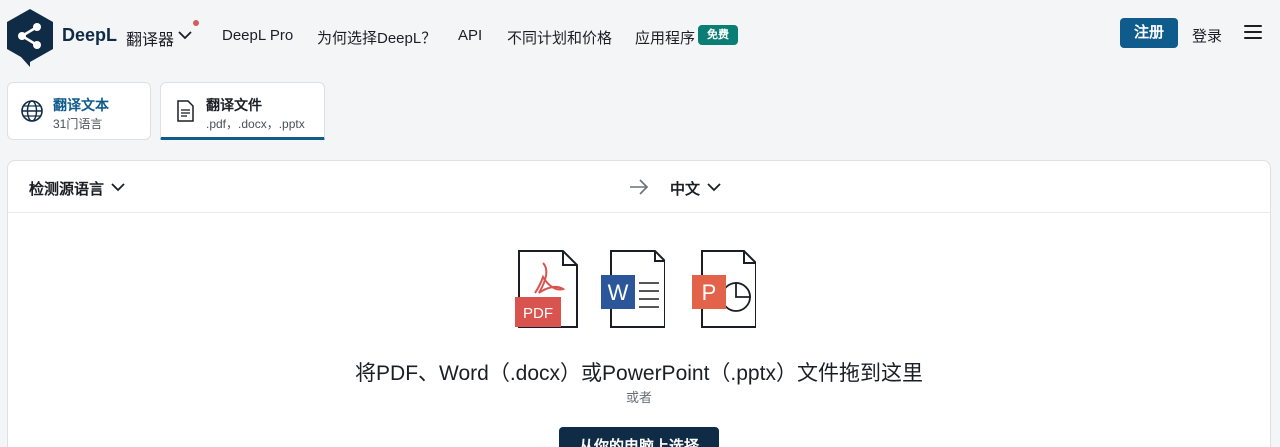  Describe the element at coordinates (32, 111) in the screenshot. I see `globe-icon` at that location.